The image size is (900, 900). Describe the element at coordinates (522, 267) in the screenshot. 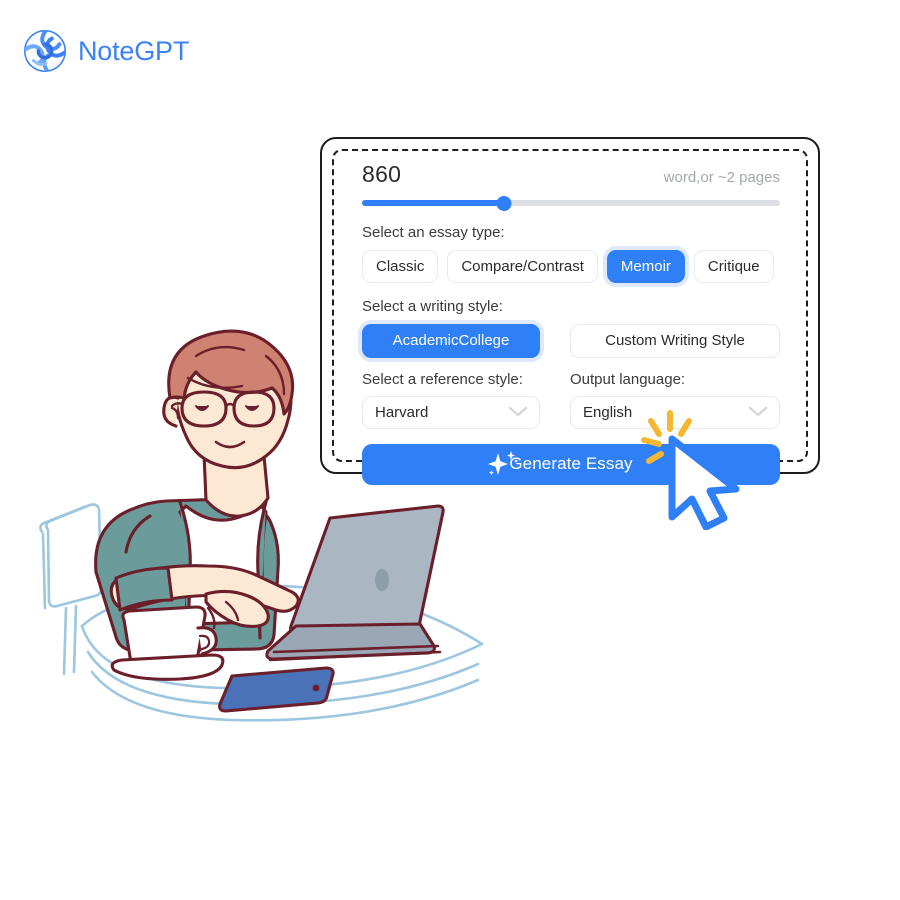

I see `essay-type-compare-contrast: Compare/Contrast` at that location.